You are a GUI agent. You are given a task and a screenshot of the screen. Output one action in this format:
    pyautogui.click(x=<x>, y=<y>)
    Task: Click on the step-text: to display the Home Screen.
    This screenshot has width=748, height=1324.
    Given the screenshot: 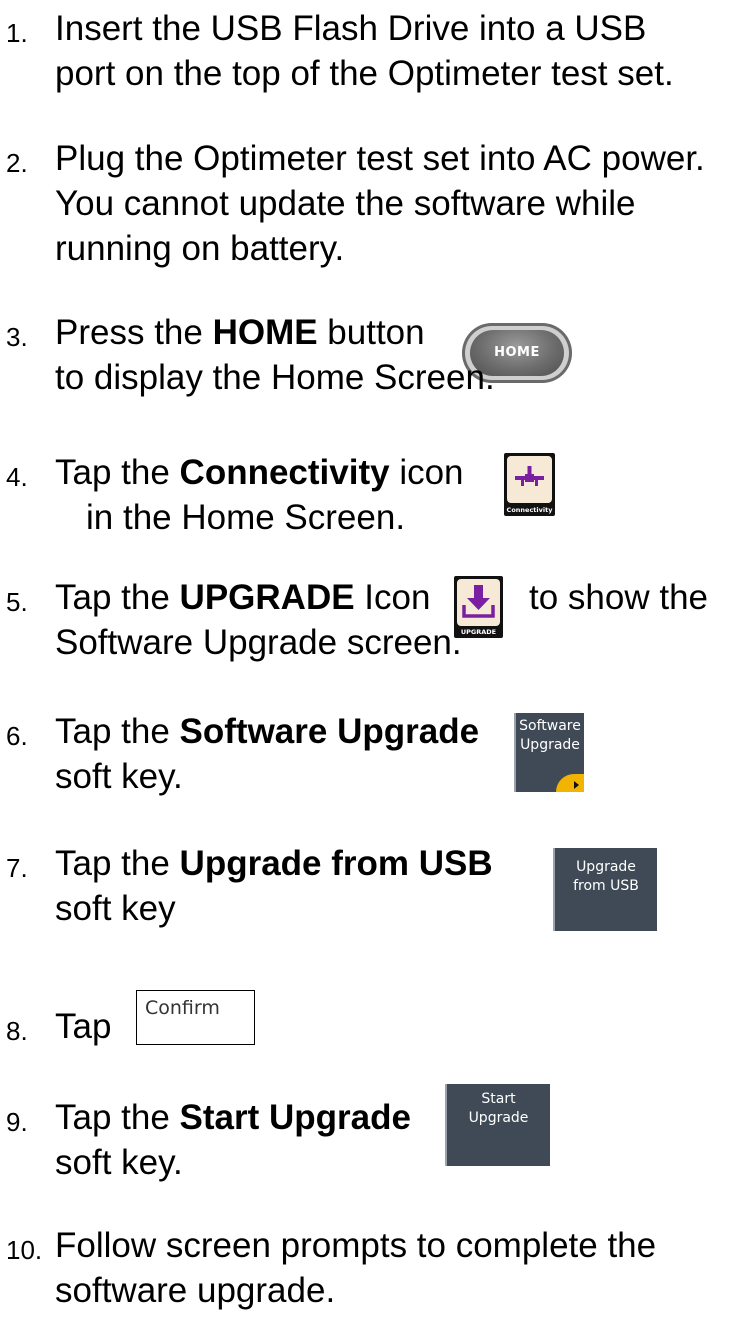 What is the action you would take?
    pyautogui.click(x=275, y=377)
    